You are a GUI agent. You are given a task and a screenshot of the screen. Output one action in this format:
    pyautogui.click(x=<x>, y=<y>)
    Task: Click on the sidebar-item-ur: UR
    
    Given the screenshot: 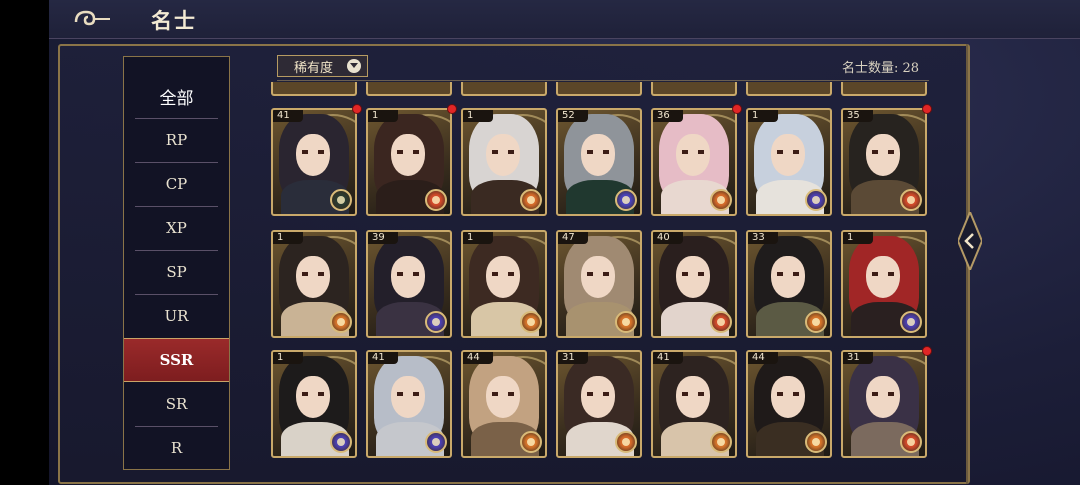 What is the action you would take?
    pyautogui.click(x=176, y=316)
    